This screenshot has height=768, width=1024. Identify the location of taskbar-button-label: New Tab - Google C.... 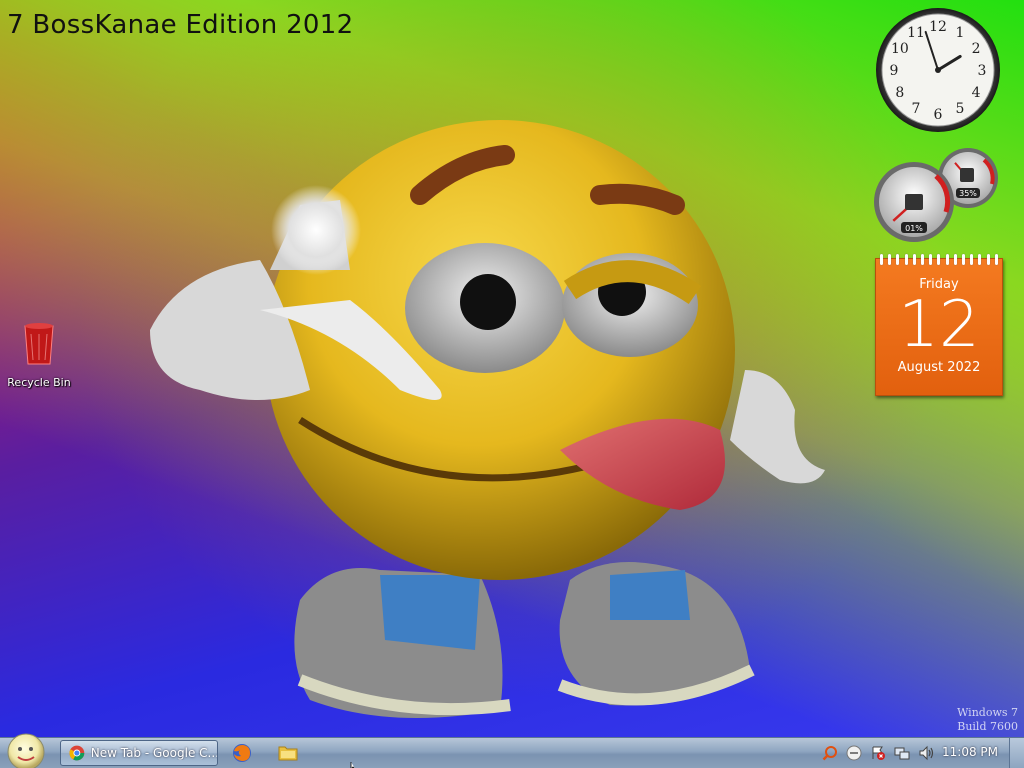
(153, 753).